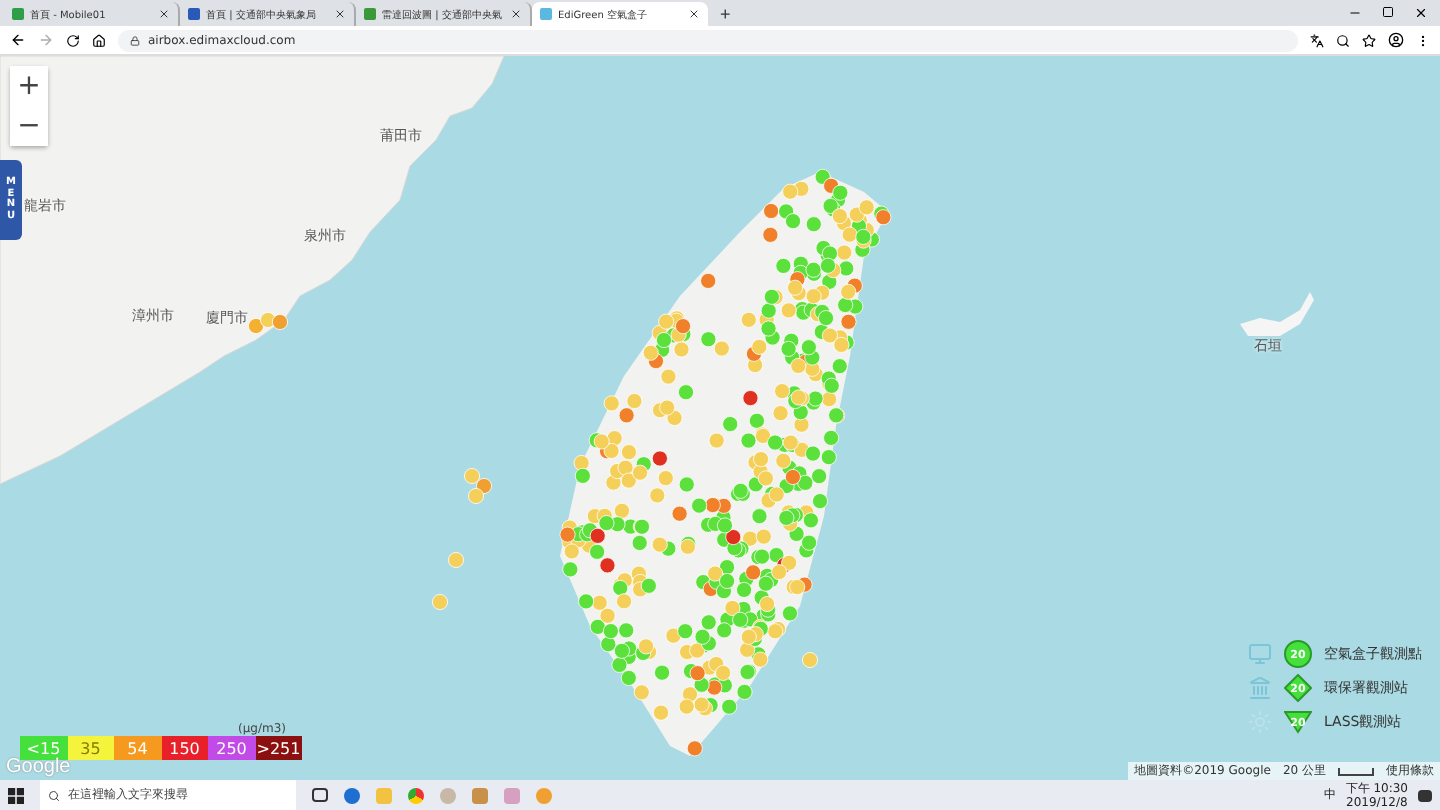  What do you see at coordinates (1260, 654) in the screenshot?
I see `monitor-icon` at bounding box center [1260, 654].